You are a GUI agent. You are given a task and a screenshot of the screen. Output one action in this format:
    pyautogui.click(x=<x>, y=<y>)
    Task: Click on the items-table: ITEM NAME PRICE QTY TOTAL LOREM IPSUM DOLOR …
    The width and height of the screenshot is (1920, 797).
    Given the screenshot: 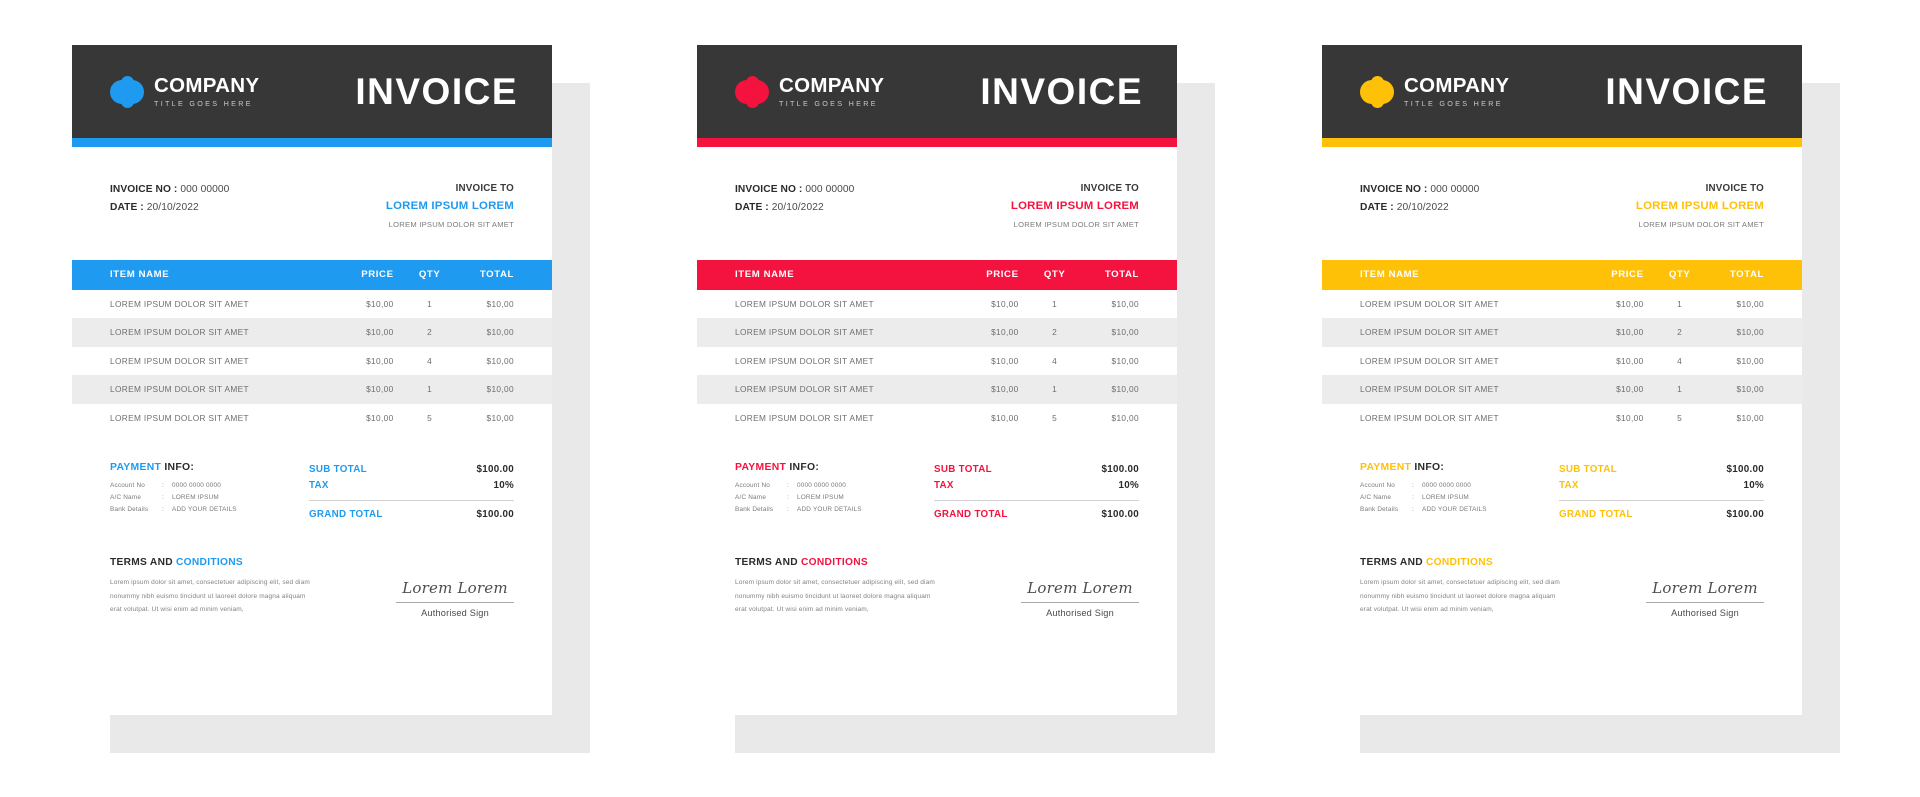 What is the action you would take?
    pyautogui.click(x=312, y=346)
    